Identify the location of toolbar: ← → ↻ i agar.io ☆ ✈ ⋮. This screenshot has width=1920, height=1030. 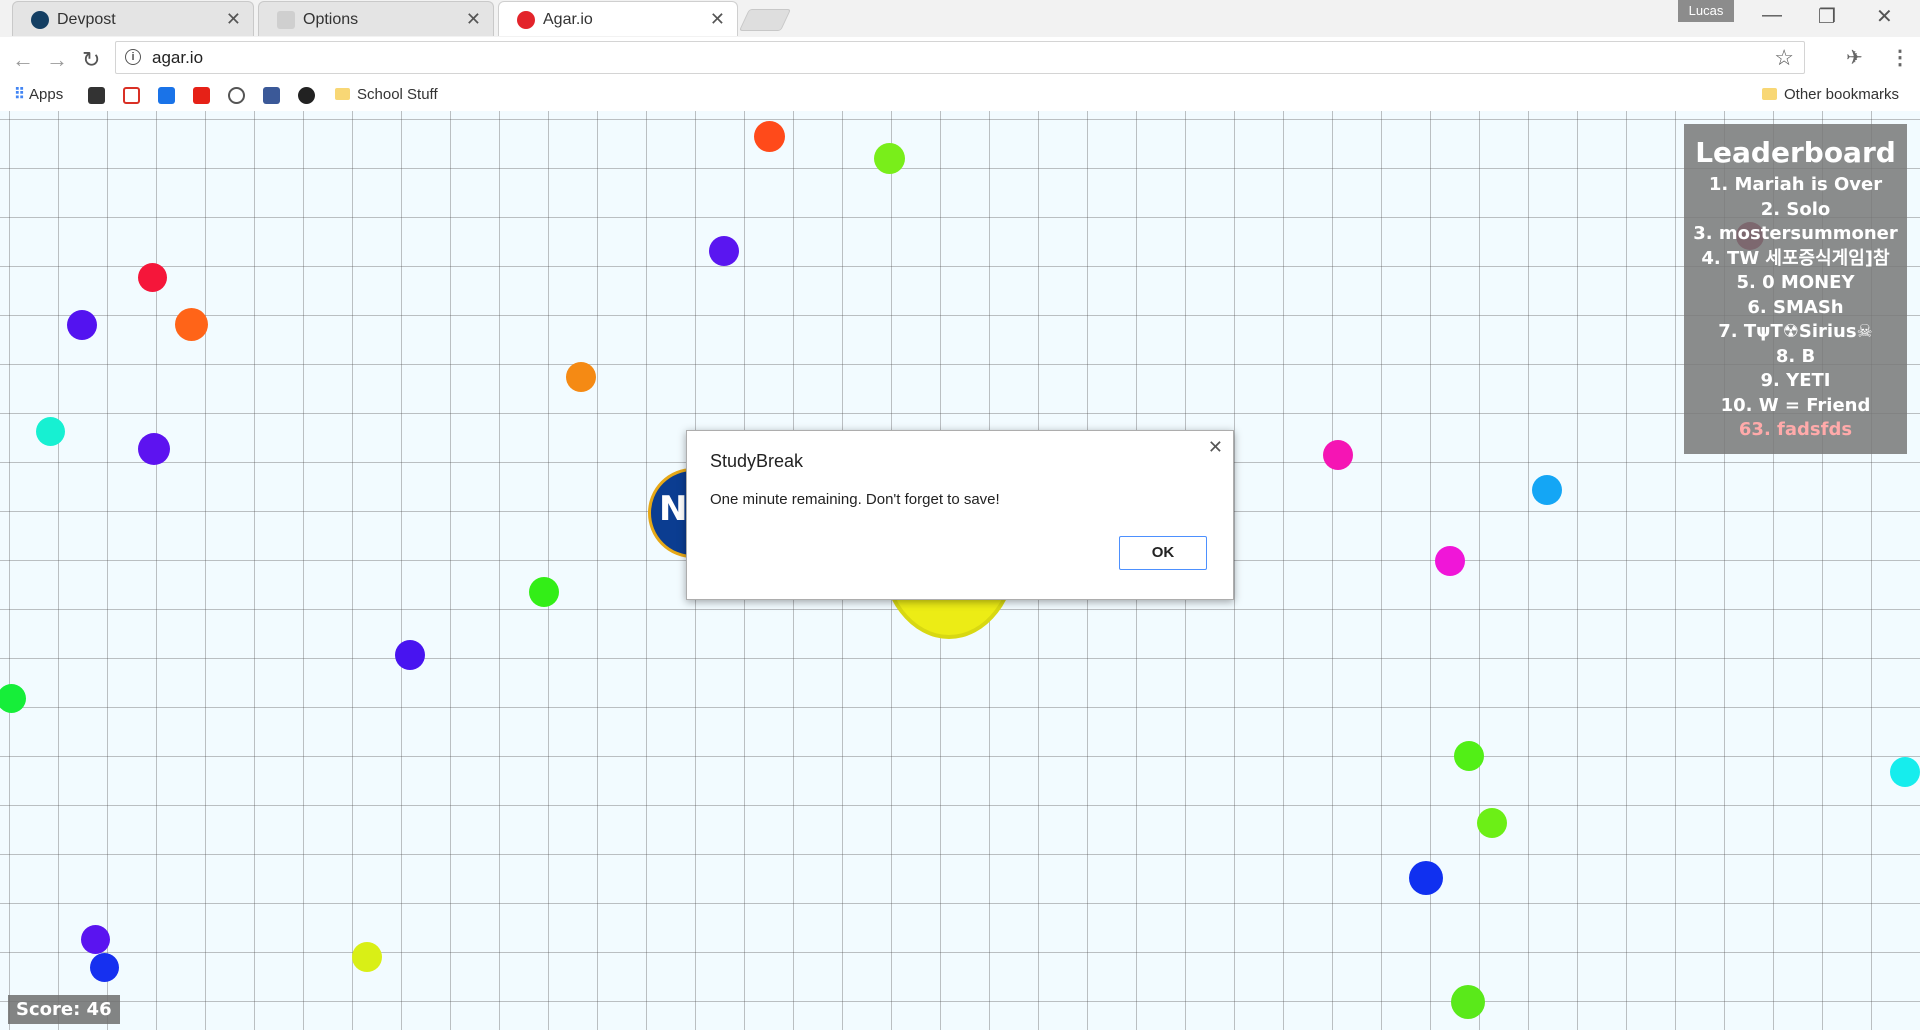
(960, 58).